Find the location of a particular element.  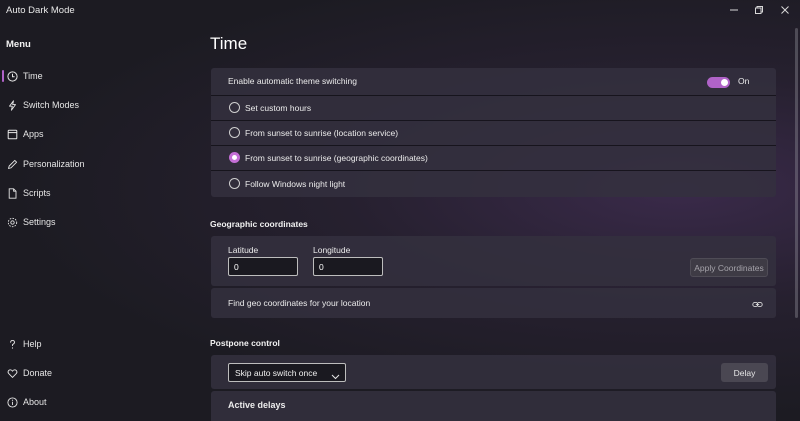

sidebar-item-about: About is located at coordinates (95, 402).